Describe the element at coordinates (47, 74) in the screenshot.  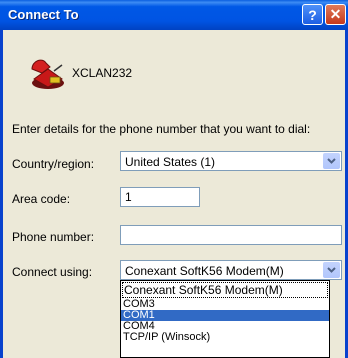
I see `phone-icon` at that location.